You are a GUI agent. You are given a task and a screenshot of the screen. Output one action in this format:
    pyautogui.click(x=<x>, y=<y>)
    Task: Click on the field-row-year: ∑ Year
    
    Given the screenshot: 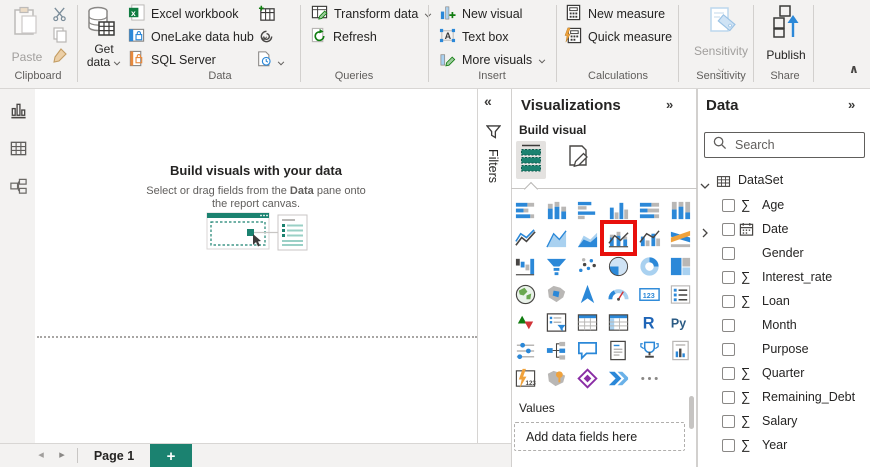 What is the action you would take?
    pyautogui.click(x=784, y=446)
    